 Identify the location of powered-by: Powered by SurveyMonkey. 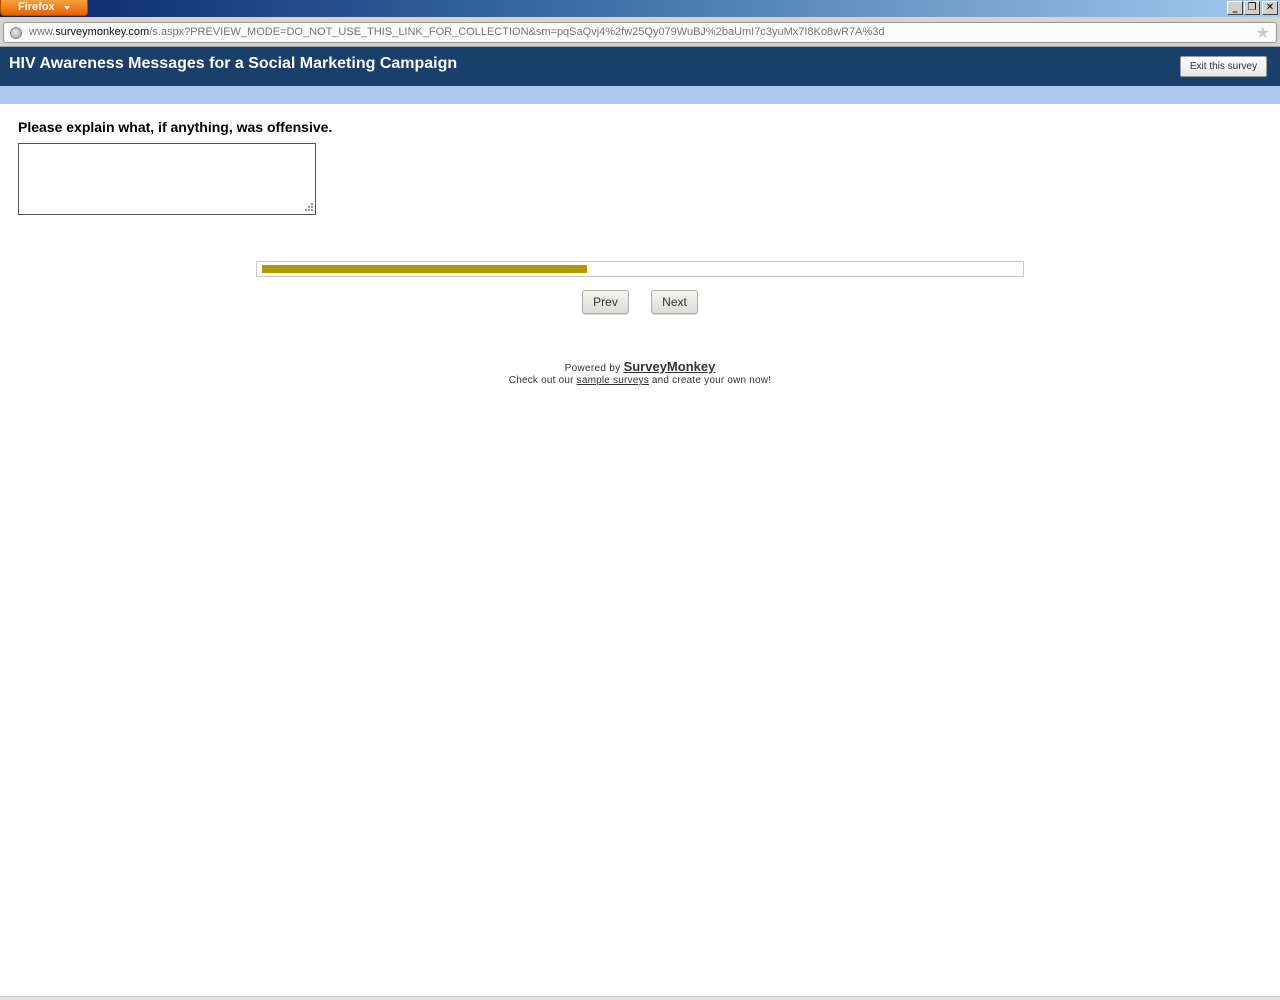
(640, 366).